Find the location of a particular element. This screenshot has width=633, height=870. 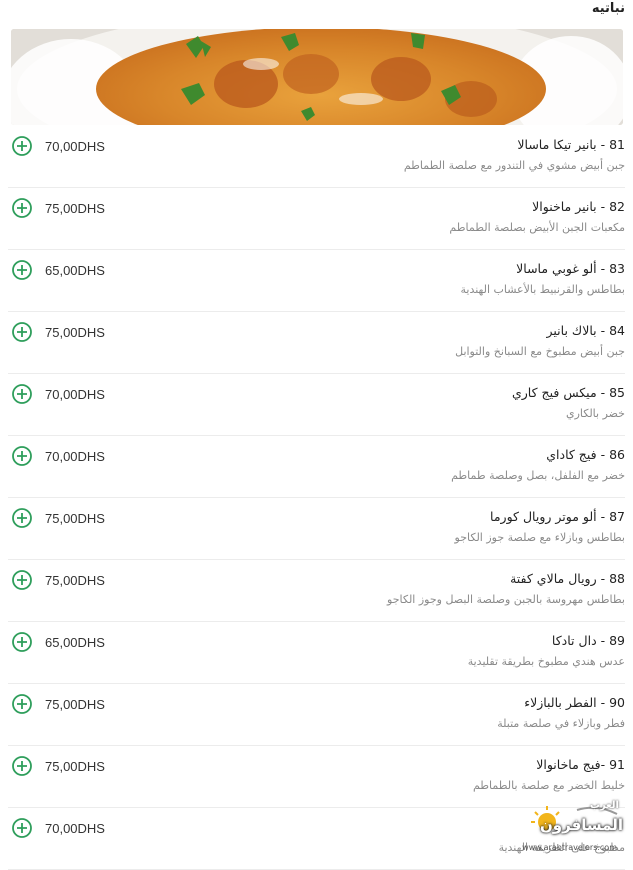

item-name: 89 - دال تادكا is located at coordinates (588, 640).